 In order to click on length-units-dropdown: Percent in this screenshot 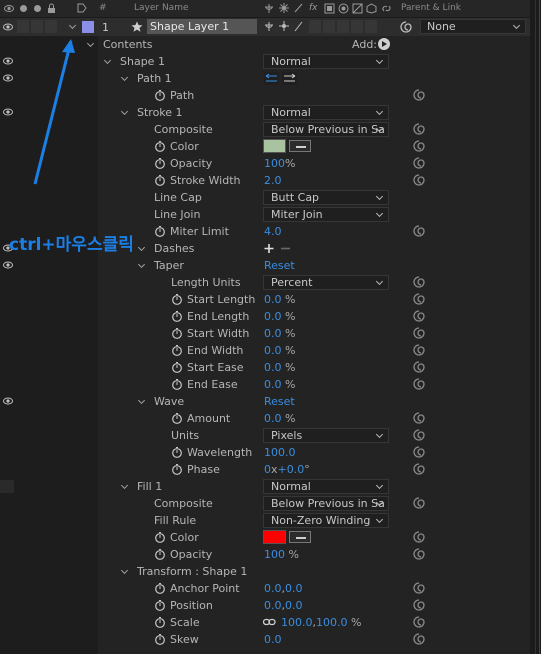, I will do `click(326, 282)`.